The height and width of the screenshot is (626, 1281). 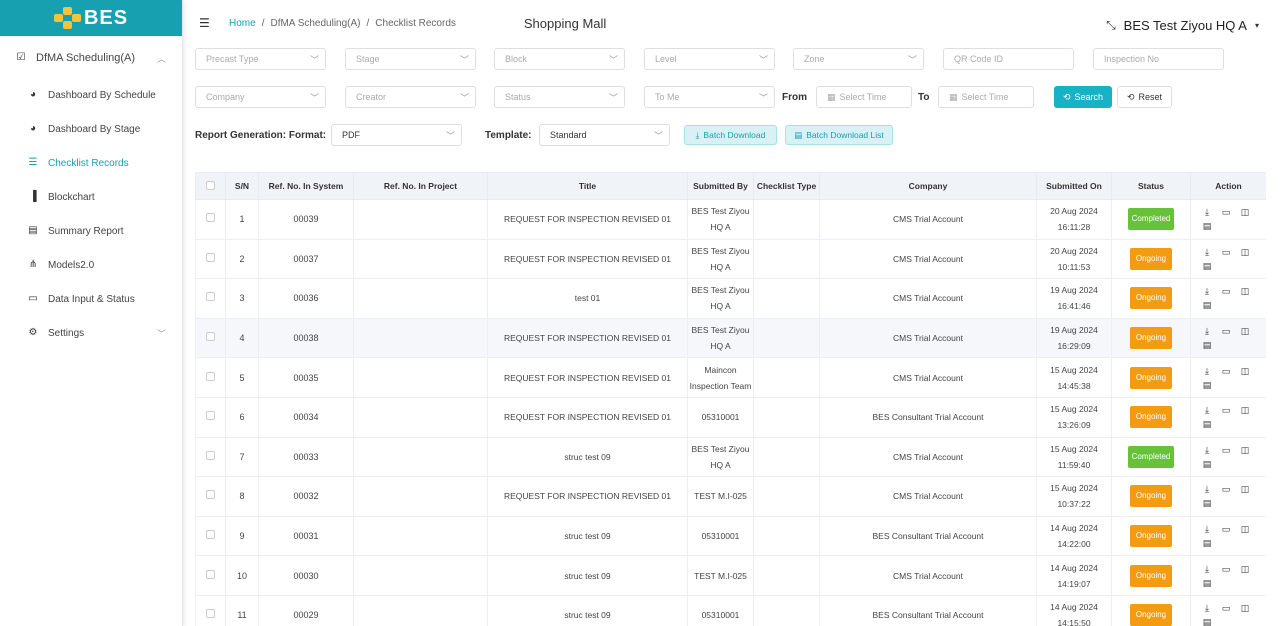 I want to click on search-button: ⟲ Search, so click(x=1083, y=97).